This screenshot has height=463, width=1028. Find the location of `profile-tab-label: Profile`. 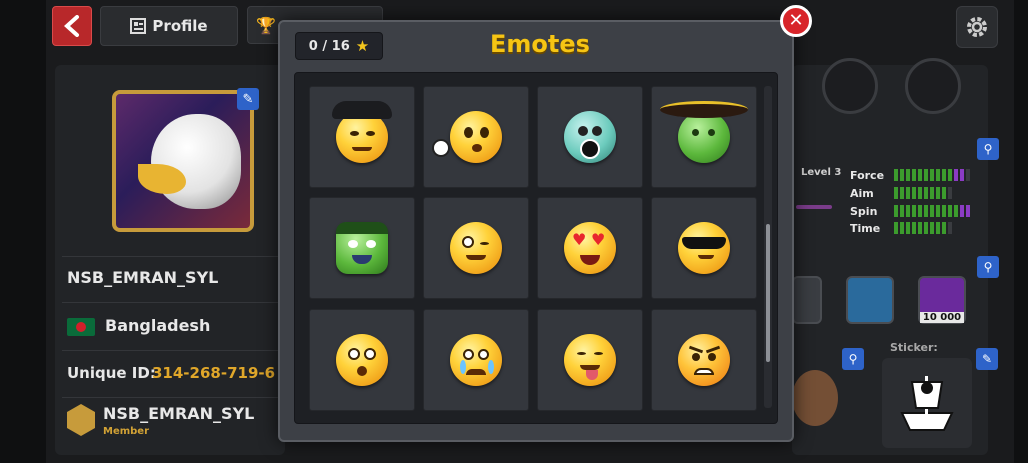

profile-tab-label: Profile is located at coordinates (180, 26).